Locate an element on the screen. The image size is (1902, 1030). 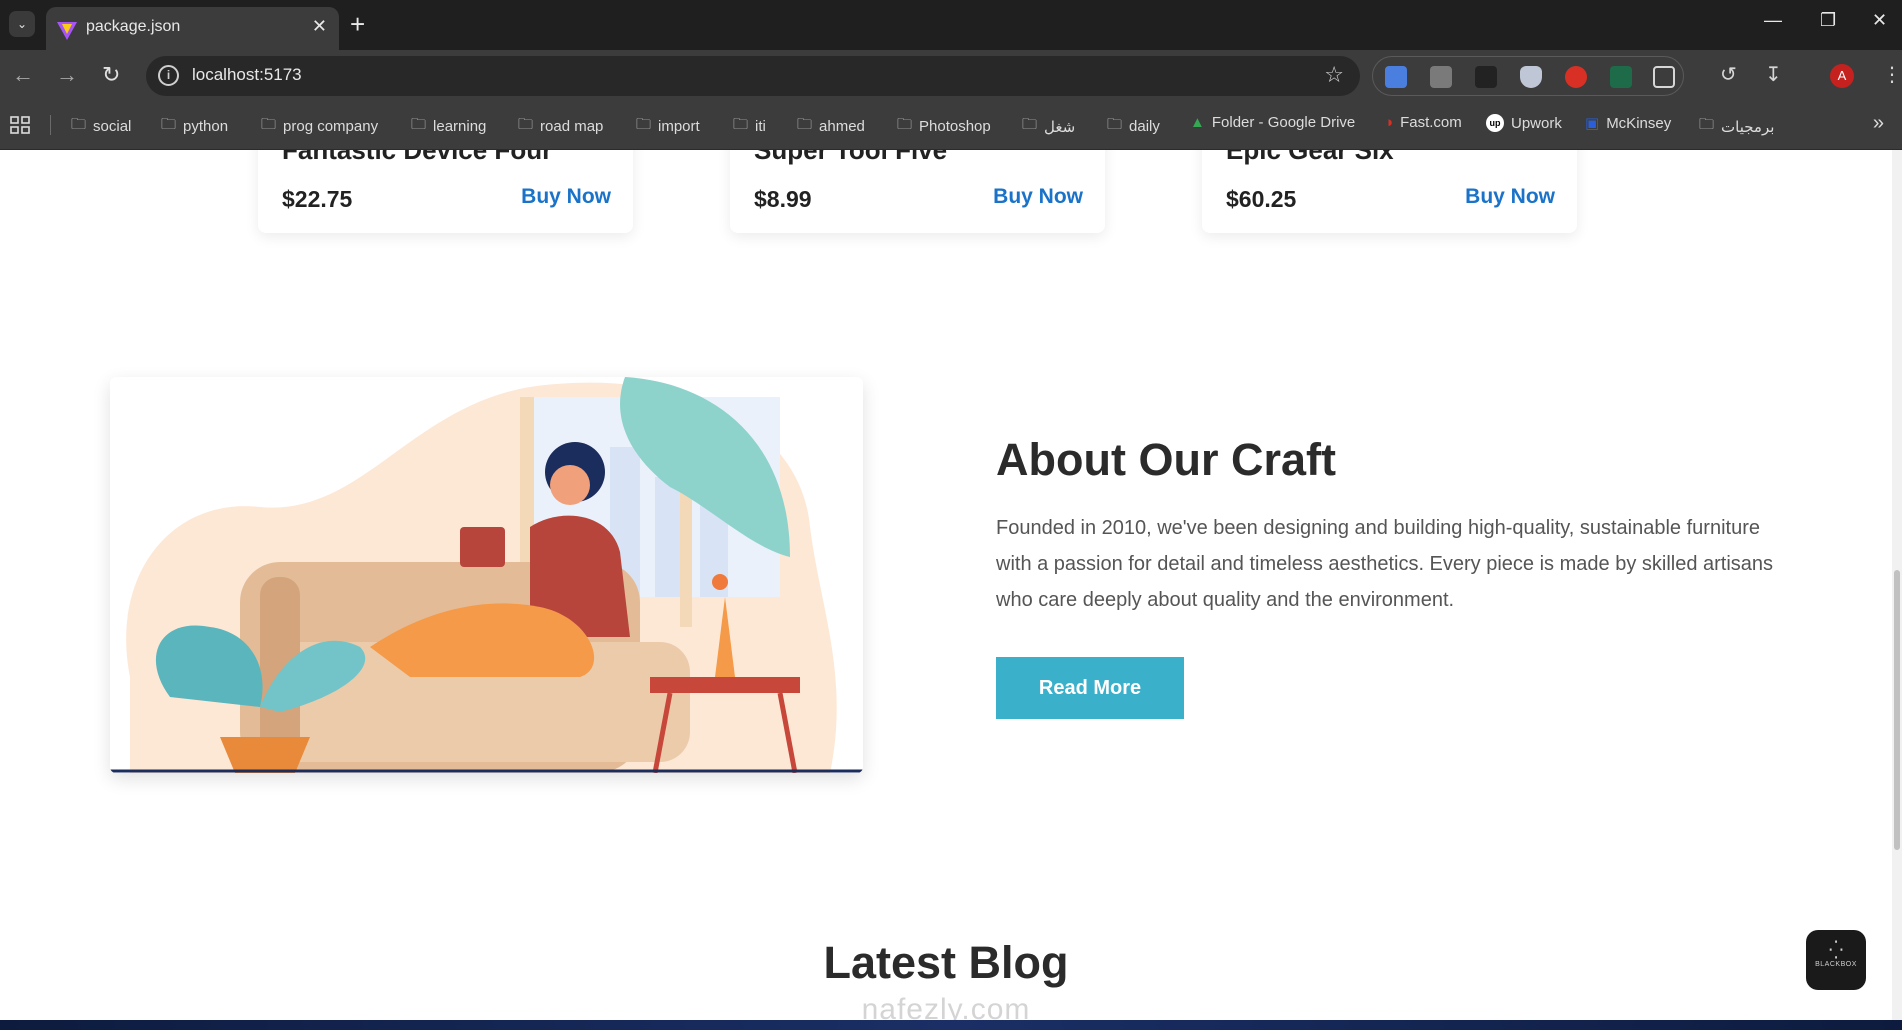
bookmark-item: 🗀 Photoshop is located at coordinates (944, 126).